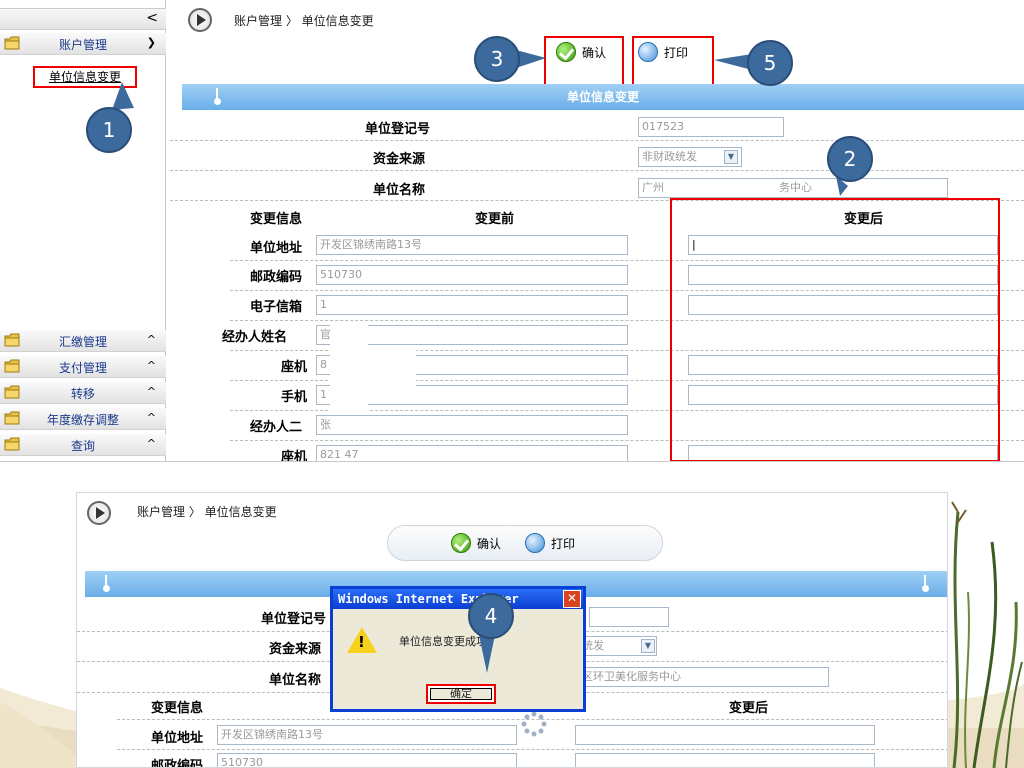 The width and height of the screenshot is (1024, 768). Describe the element at coordinates (850, 159) in the screenshot. I see `callout-2: 2` at that location.